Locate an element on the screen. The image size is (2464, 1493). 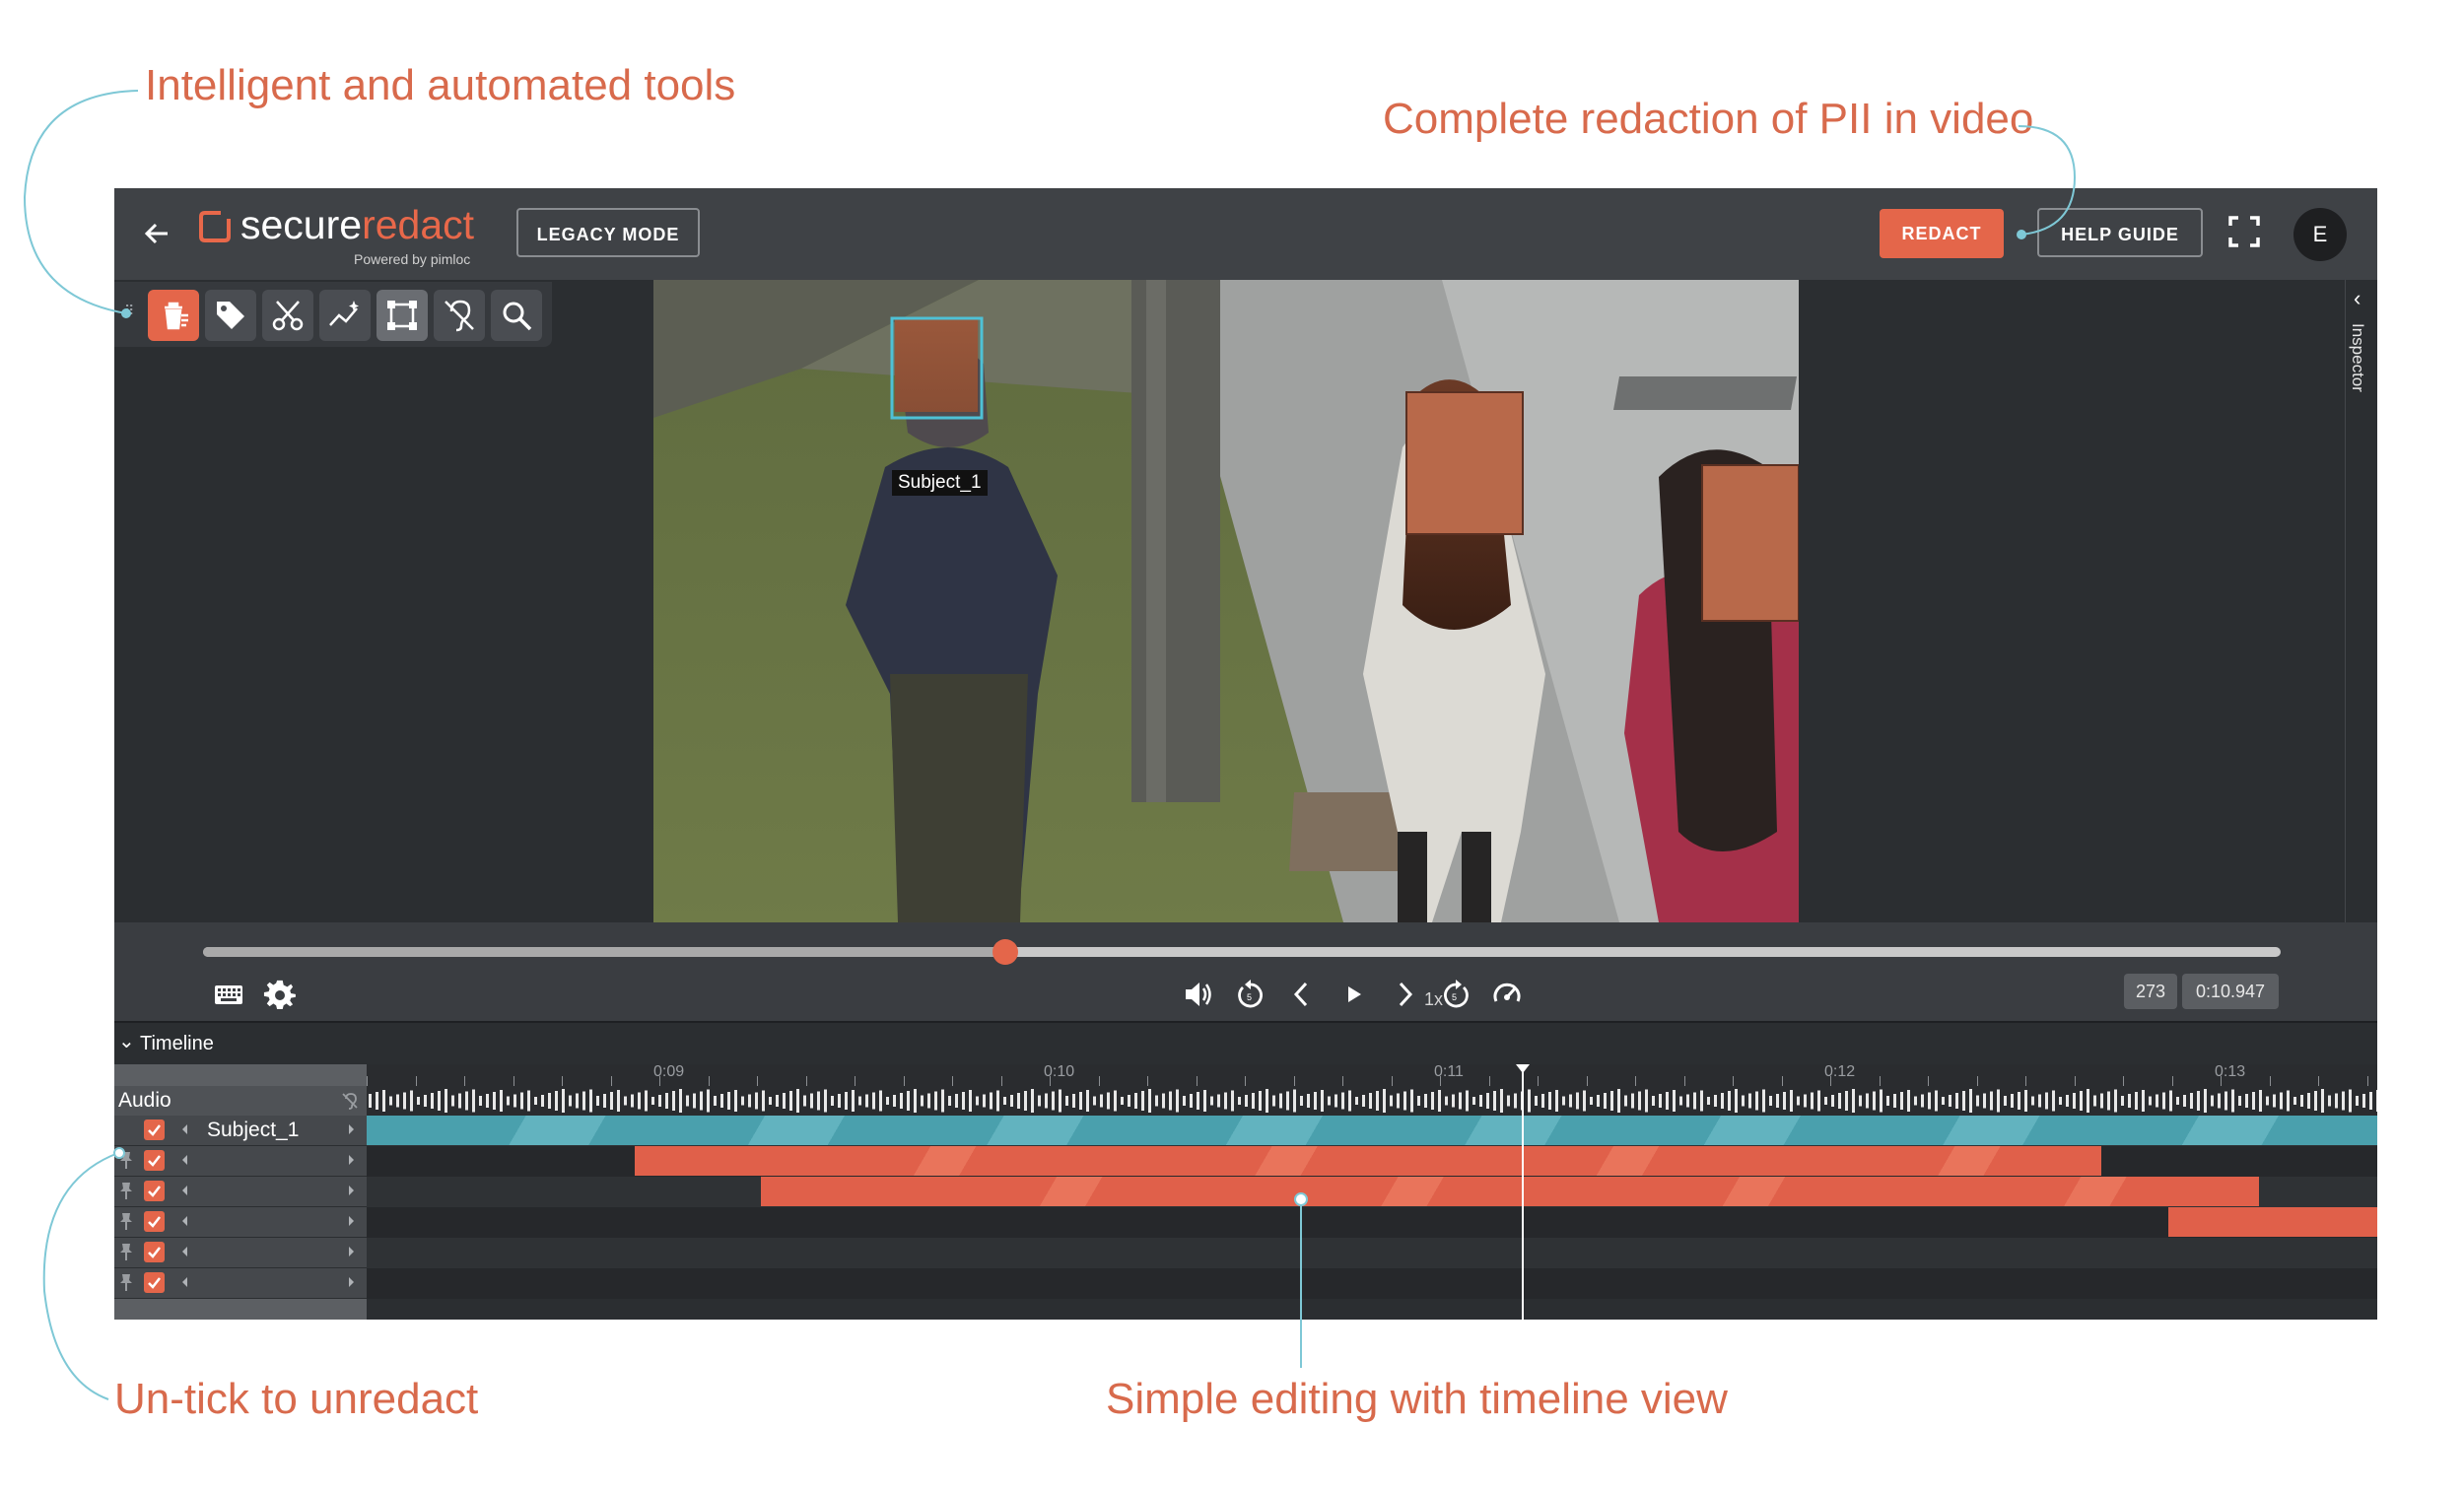
logo-subtitle: Powered by pimloc is located at coordinates (412, 259).